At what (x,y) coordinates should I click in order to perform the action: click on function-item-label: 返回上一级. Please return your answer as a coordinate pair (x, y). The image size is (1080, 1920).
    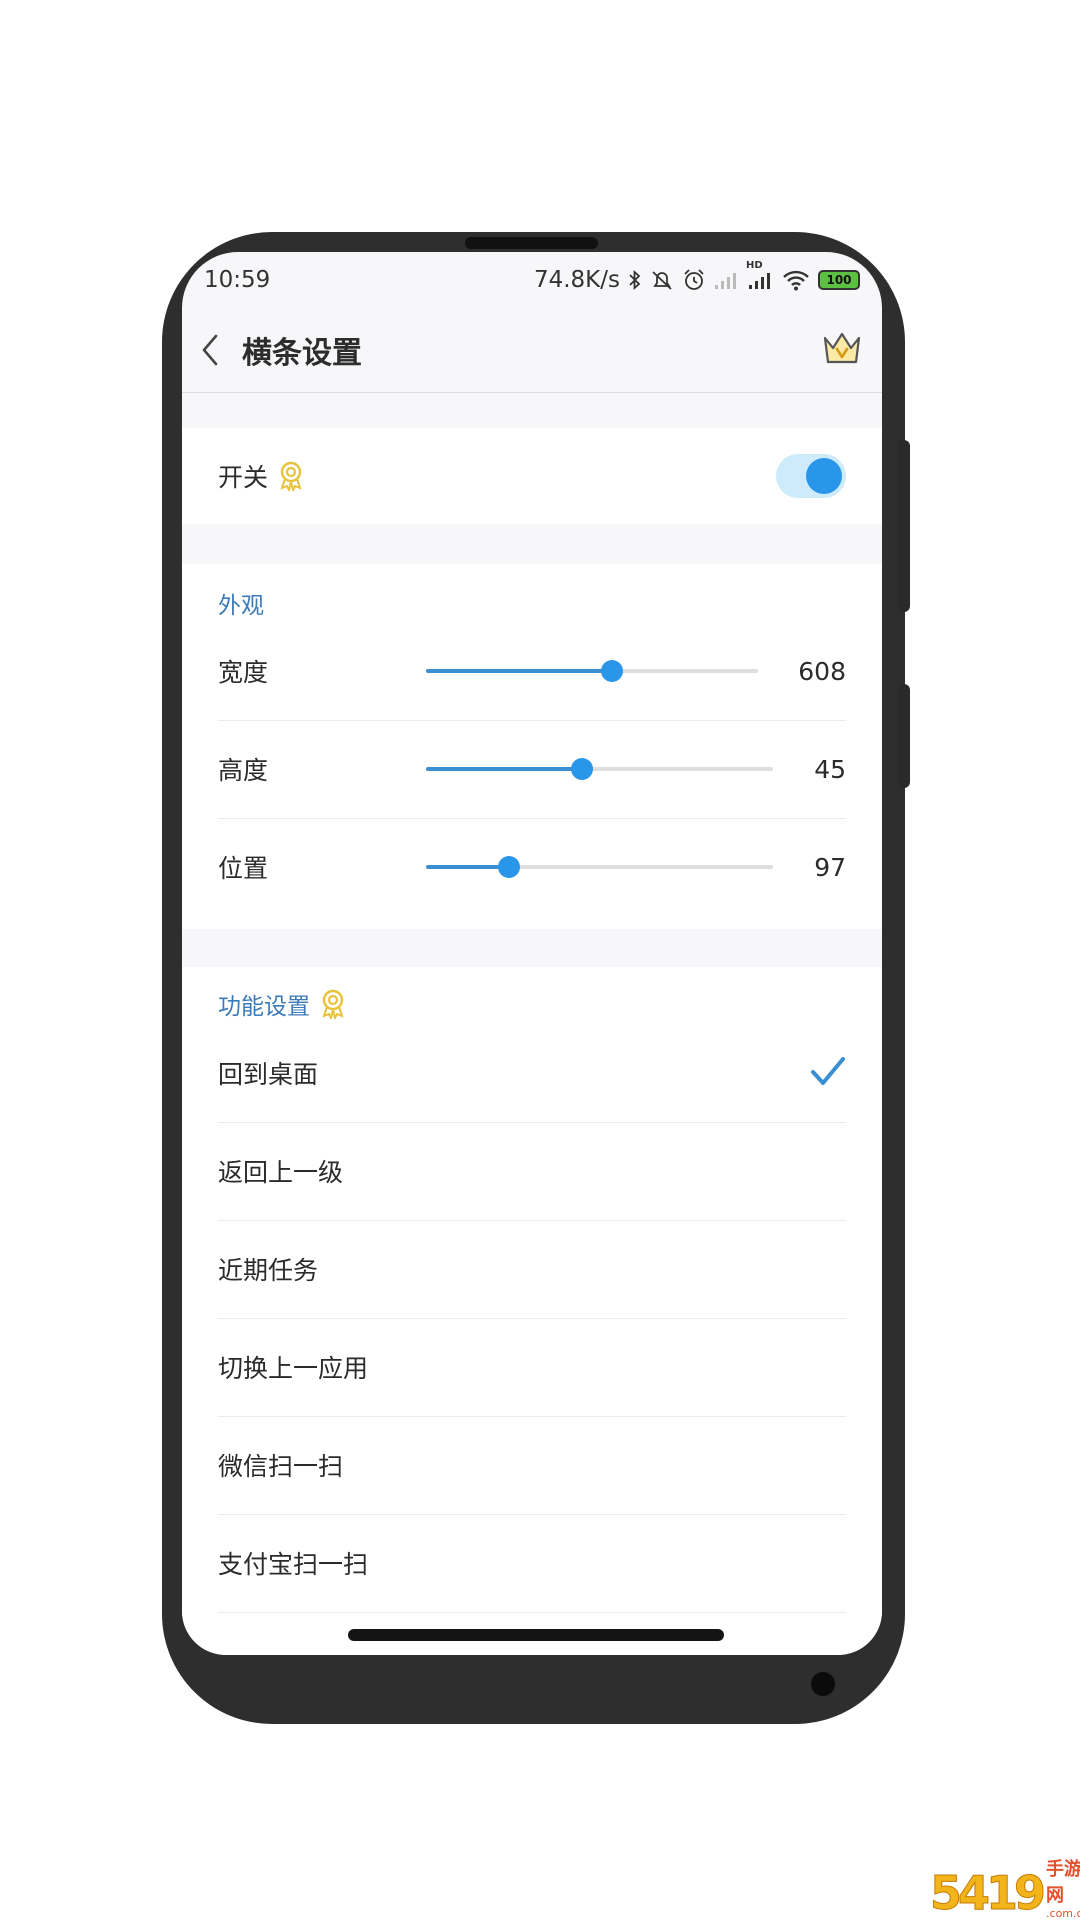
    Looking at the image, I should click on (281, 1172).